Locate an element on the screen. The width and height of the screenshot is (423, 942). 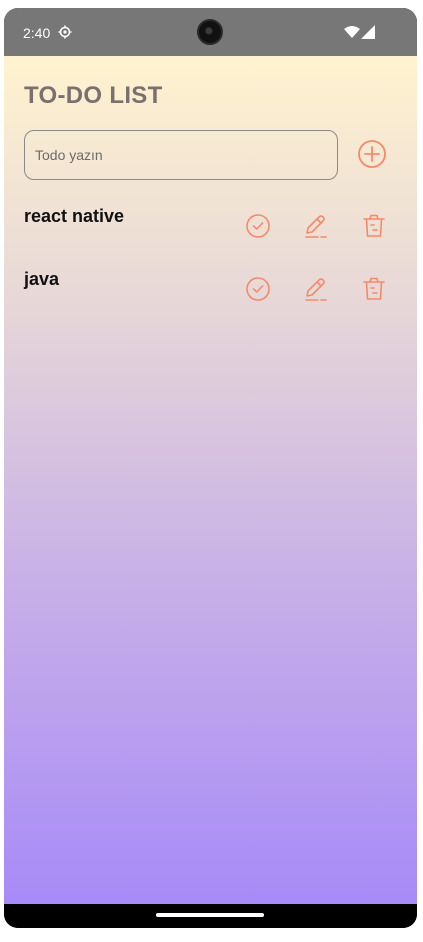
add-todo-button is located at coordinates (372, 154).